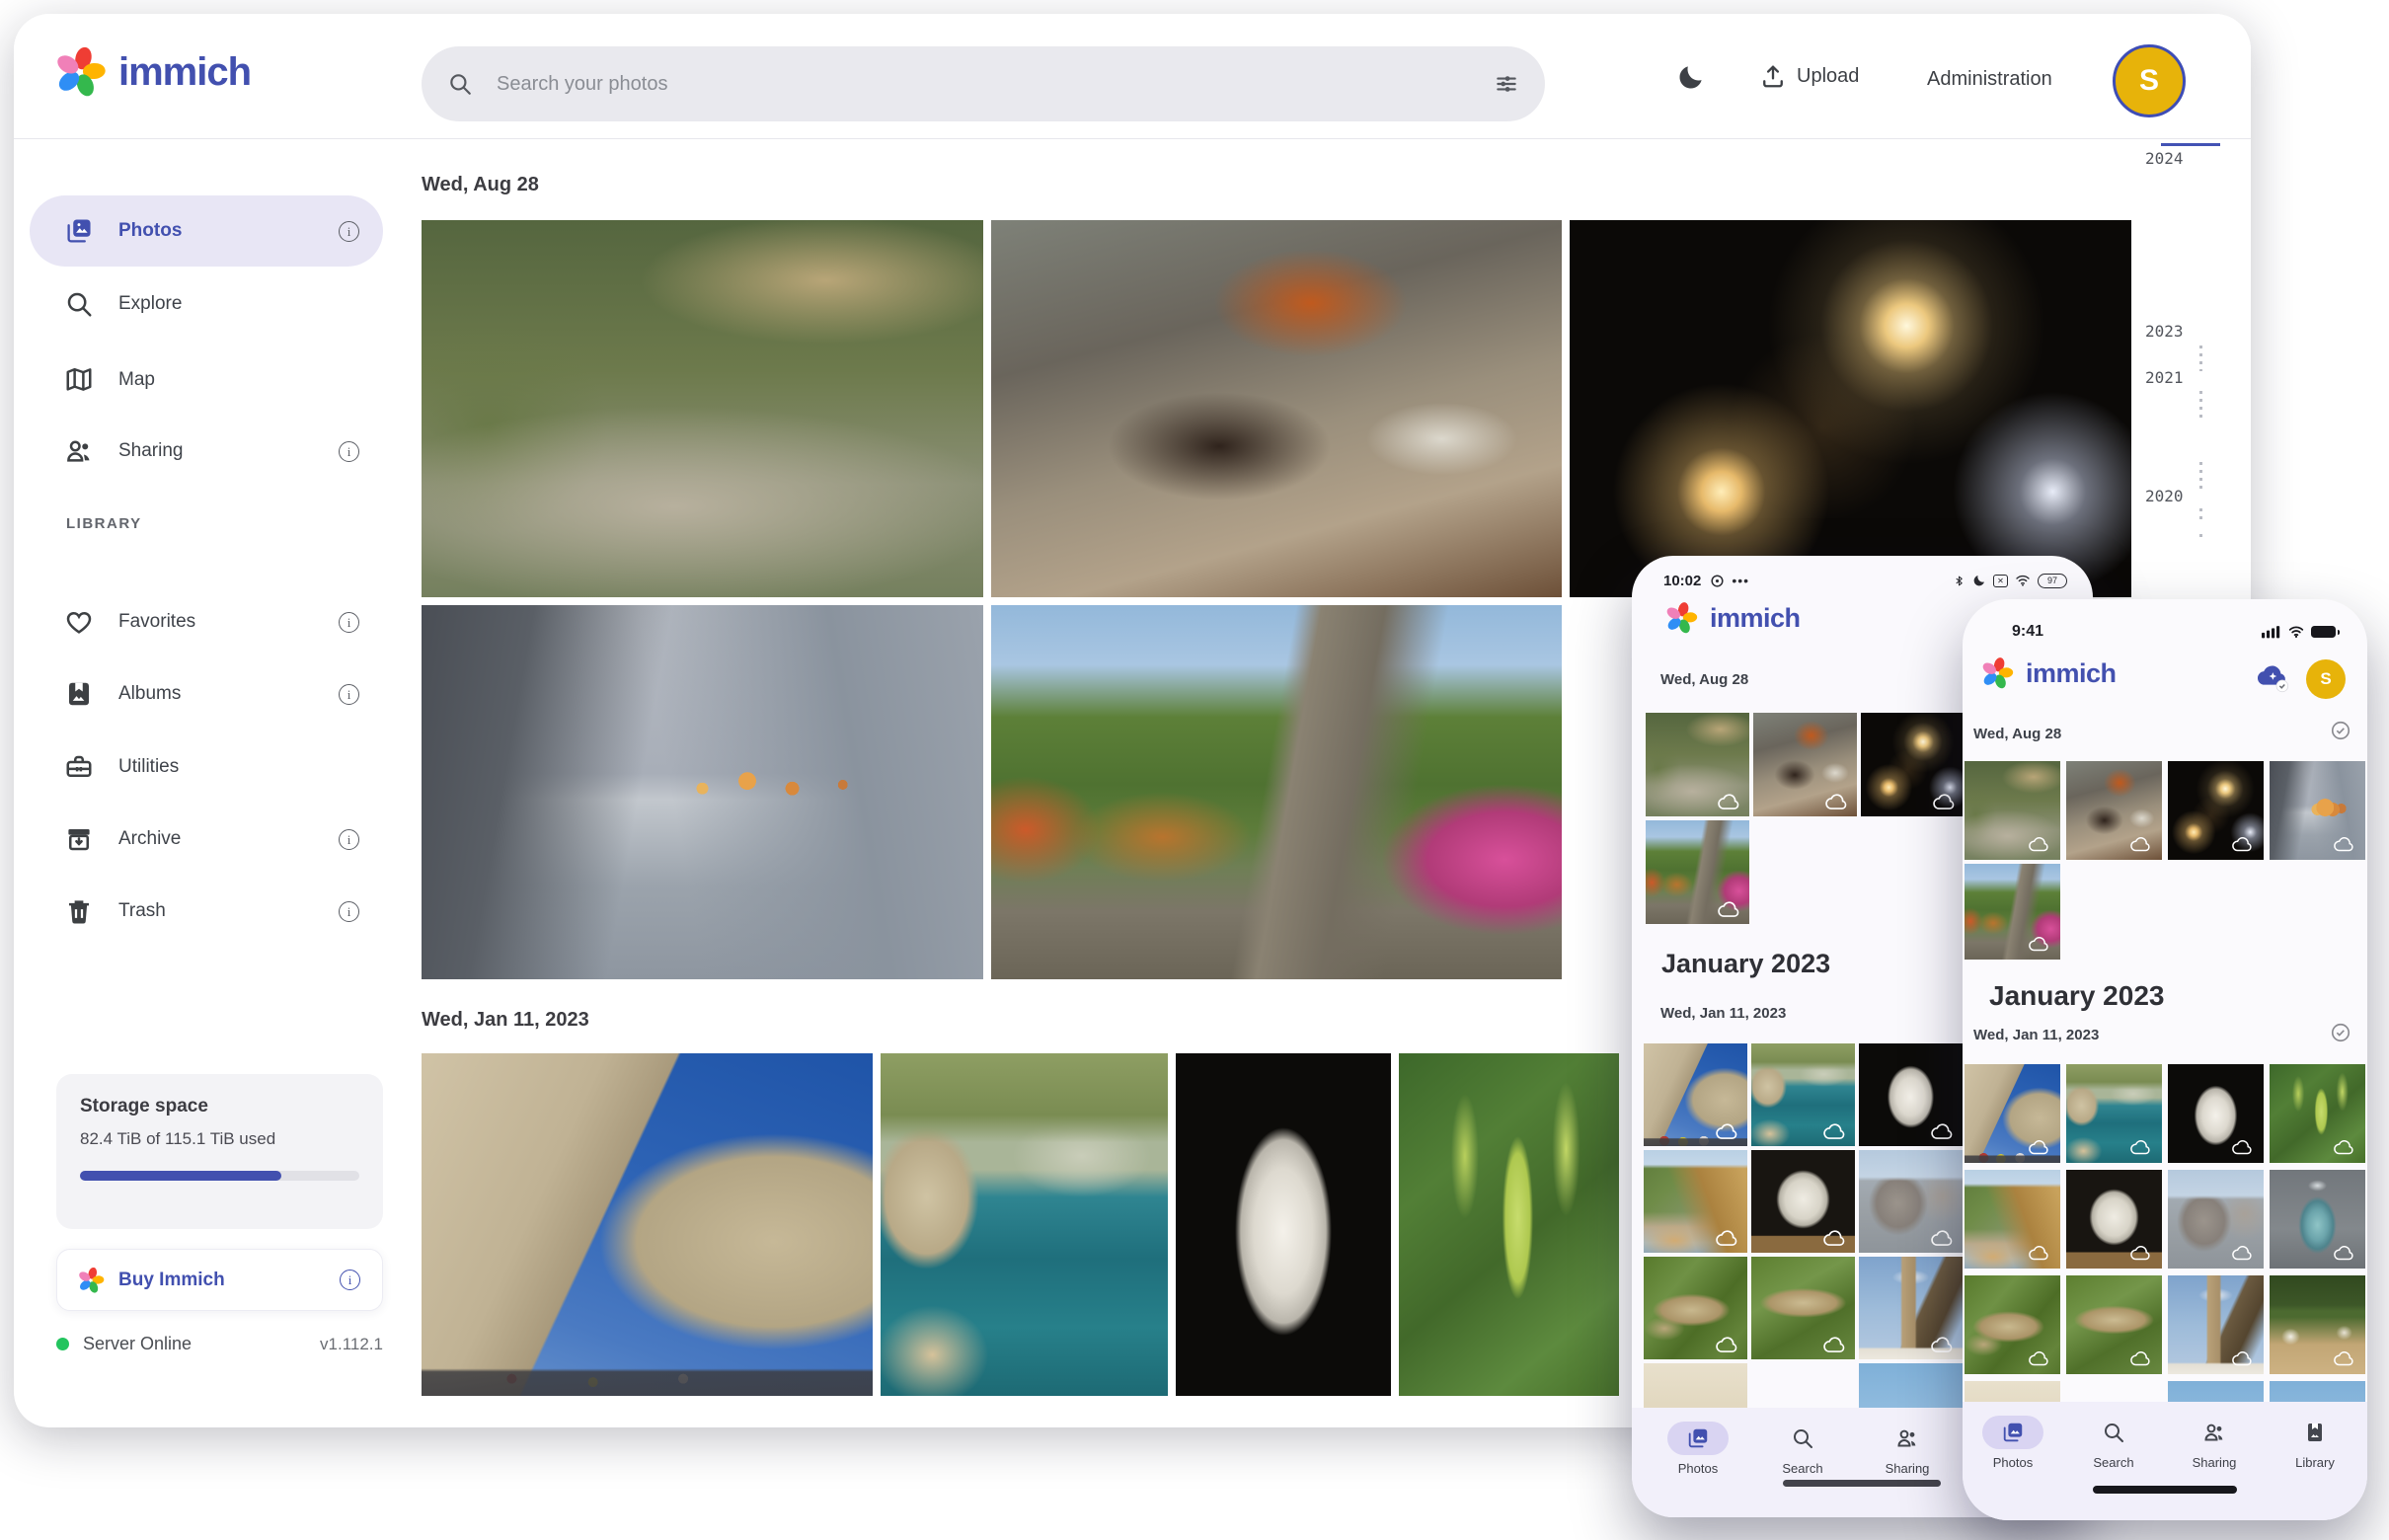 Image resolution: width=2389 pixels, height=1540 pixels. Describe the element at coordinates (206, 304) in the screenshot. I see `sidebar-item-explore: Explore` at that location.